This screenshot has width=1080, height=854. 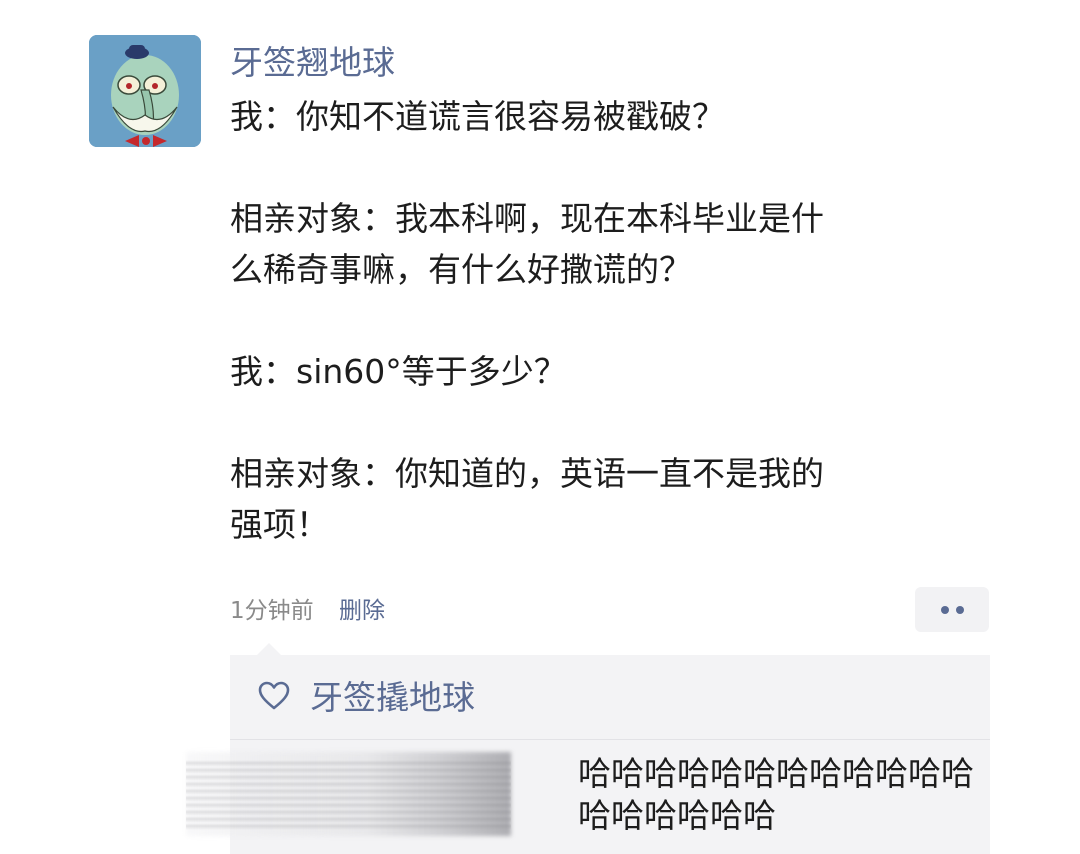 What do you see at coordinates (362, 611) in the screenshot?
I see `delete-link: 删除` at bounding box center [362, 611].